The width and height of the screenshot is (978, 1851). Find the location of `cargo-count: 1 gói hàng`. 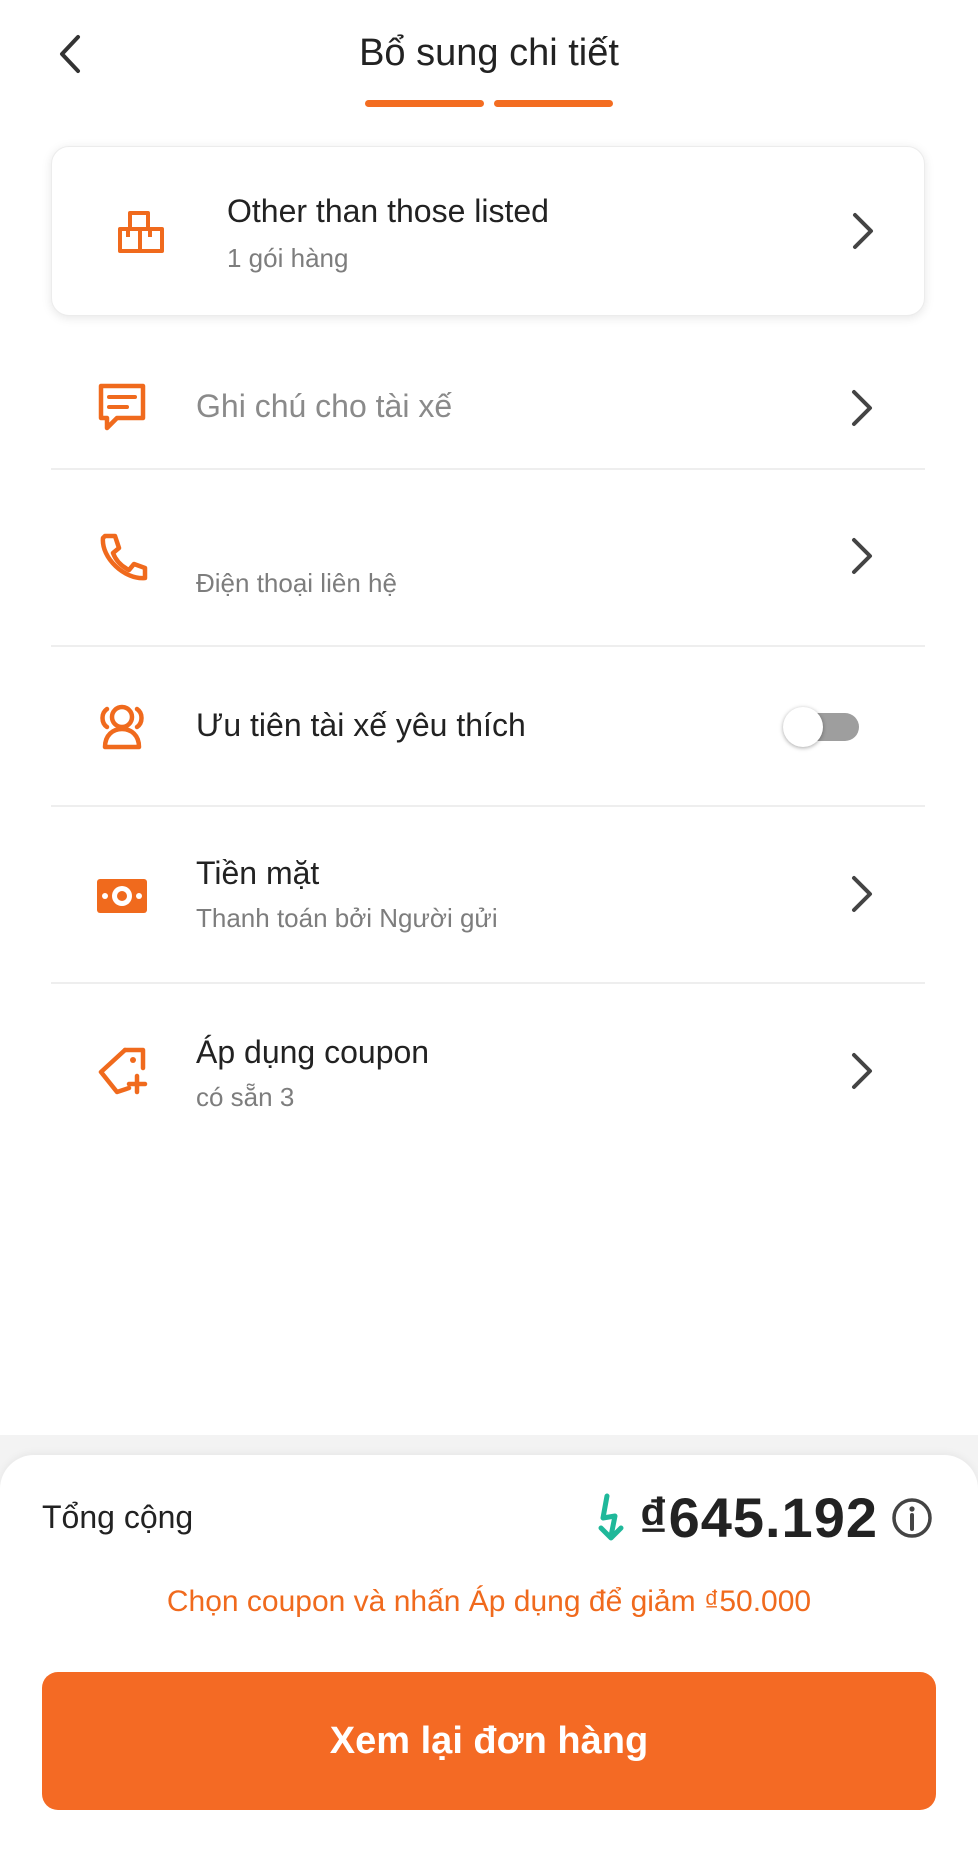

cargo-count: 1 gói hàng is located at coordinates (288, 258).